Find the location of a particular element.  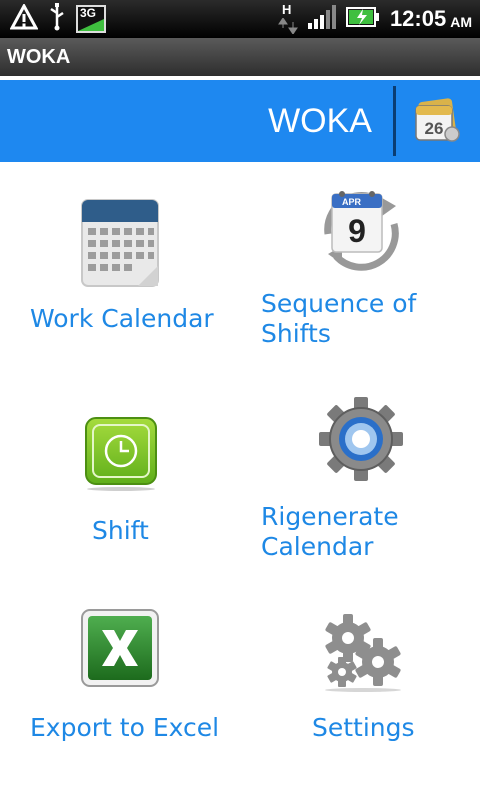

work-calendar-label: Work Calendar is located at coordinates (122, 318).